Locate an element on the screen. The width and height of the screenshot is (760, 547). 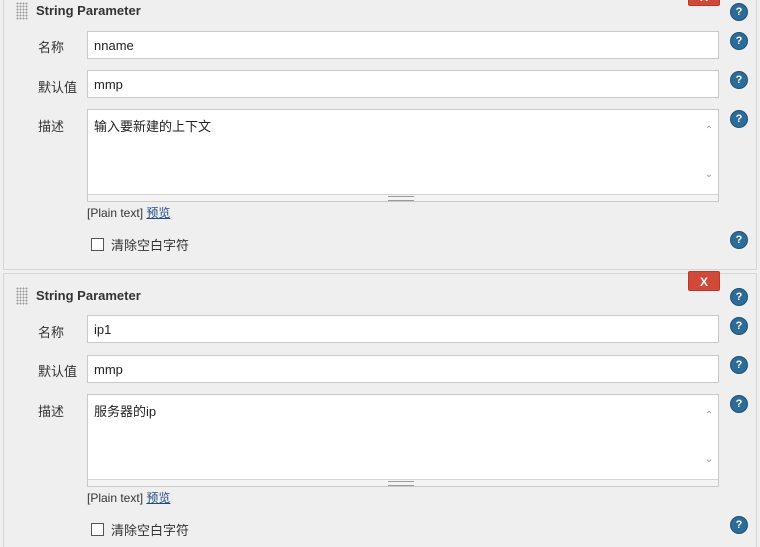
description-textarea-wrap: 服务器的ip ⌃ ⌄ is located at coordinates (403, 440).